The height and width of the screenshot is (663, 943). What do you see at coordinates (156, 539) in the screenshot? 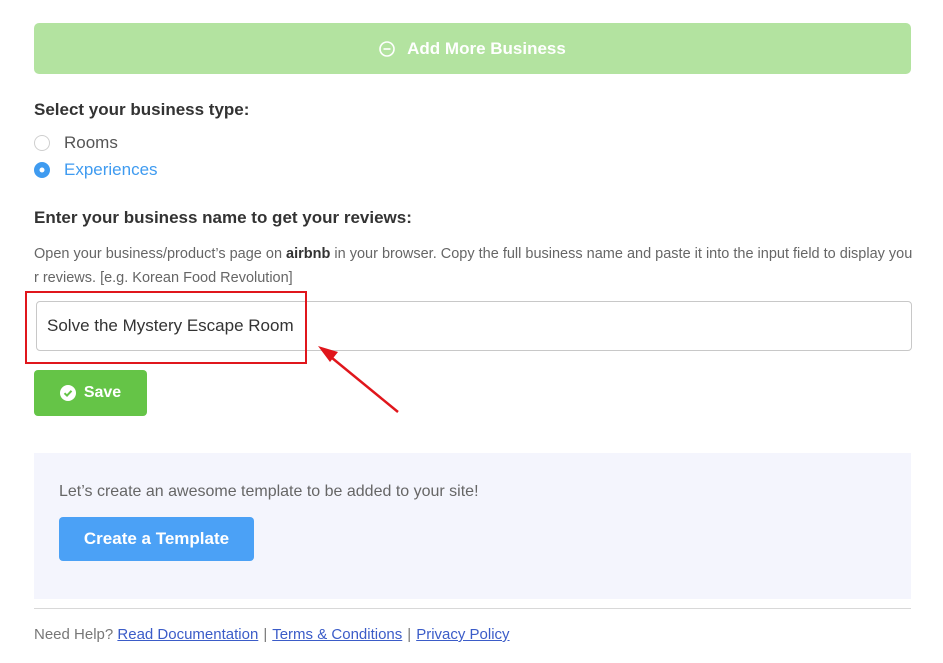
I see `create-template-button: Create a Template` at bounding box center [156, 539].